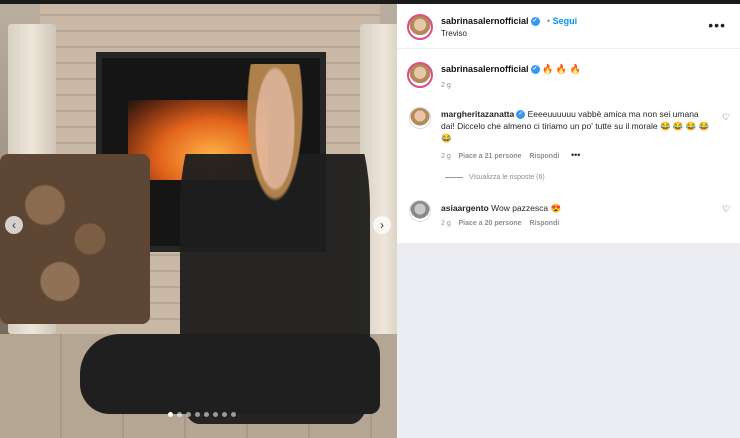 The image size is (740, 438). What do you see at coordinates (526, 208) in the screenshot?
I see `comment-text: Wow pazzesca 😍` at bounding box center [526, 208].